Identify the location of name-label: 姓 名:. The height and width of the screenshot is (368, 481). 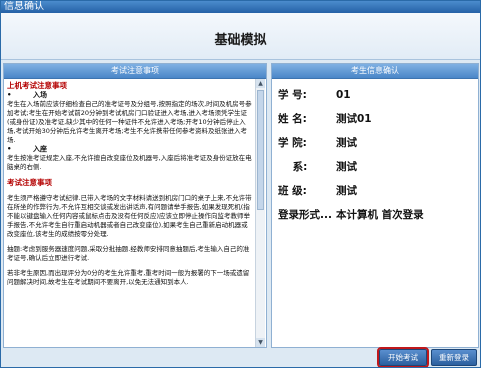
(292, 119).